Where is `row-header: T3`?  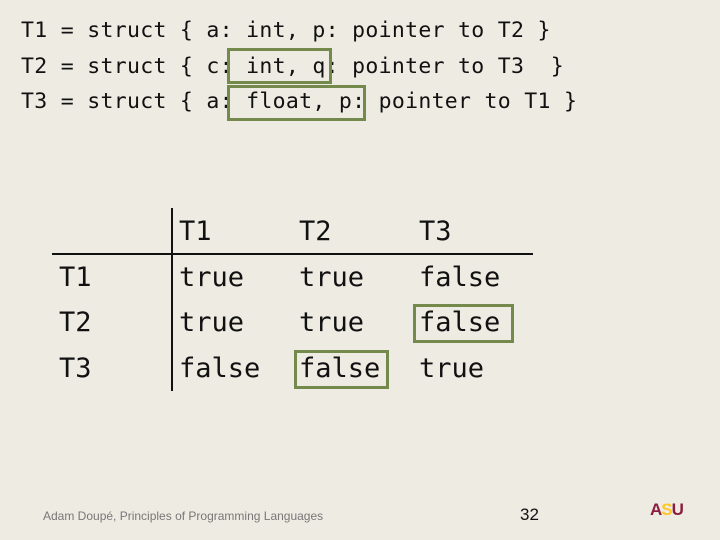 row-header: T3 is located at coordinates (75, 368).